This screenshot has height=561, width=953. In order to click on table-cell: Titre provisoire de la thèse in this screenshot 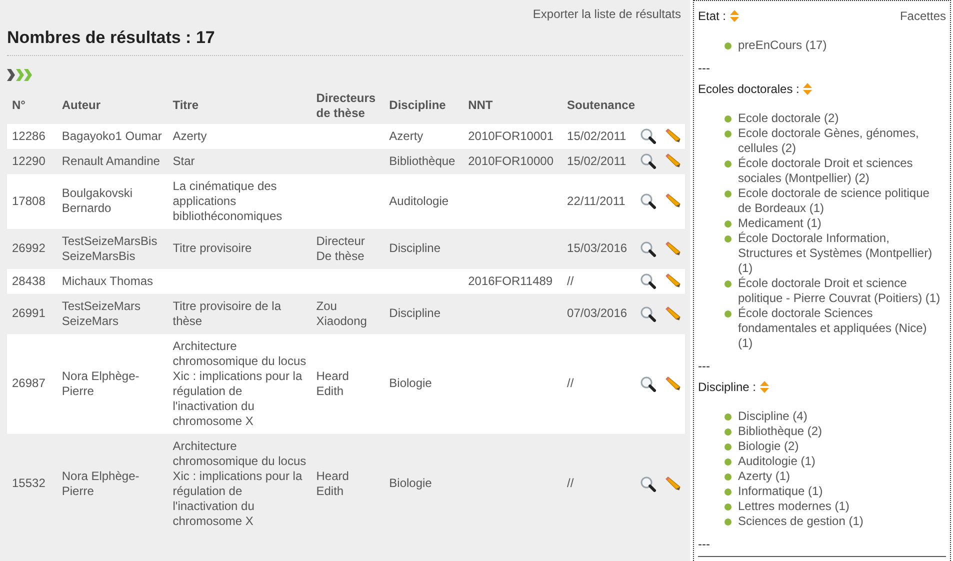, I will do `click(226, 313)`.